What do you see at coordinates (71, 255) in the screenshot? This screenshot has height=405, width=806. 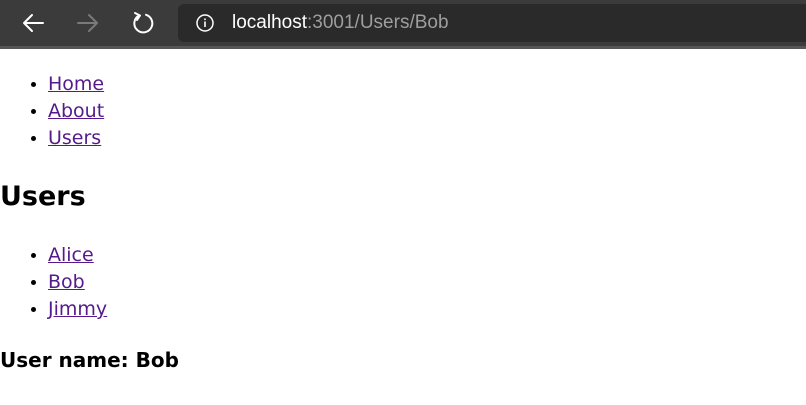 I see `user-link-alice: Alice` at bounding box center [71, 255].